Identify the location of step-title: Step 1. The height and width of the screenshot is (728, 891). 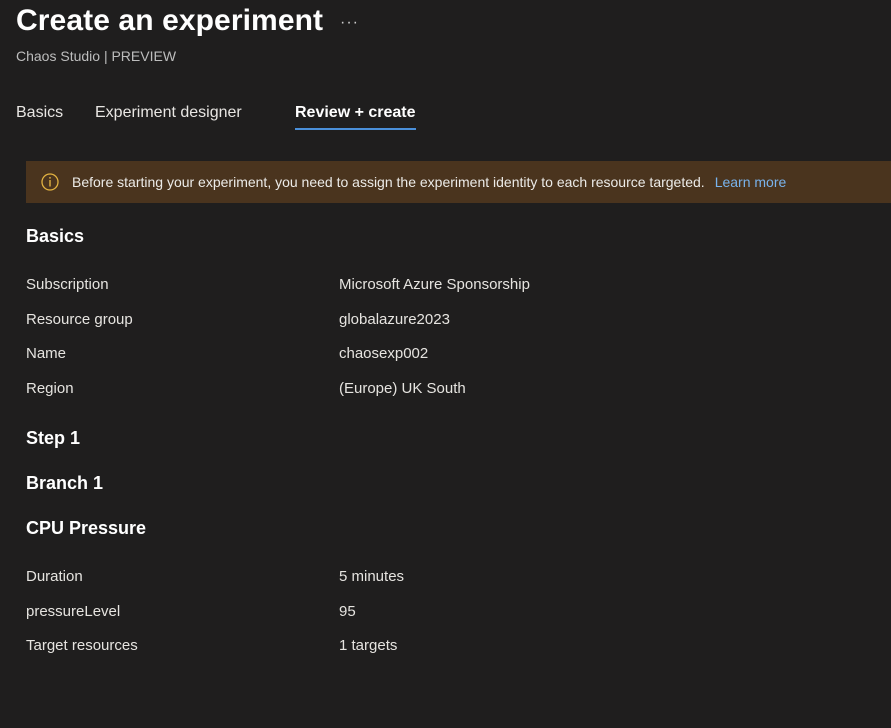
(53, 438).